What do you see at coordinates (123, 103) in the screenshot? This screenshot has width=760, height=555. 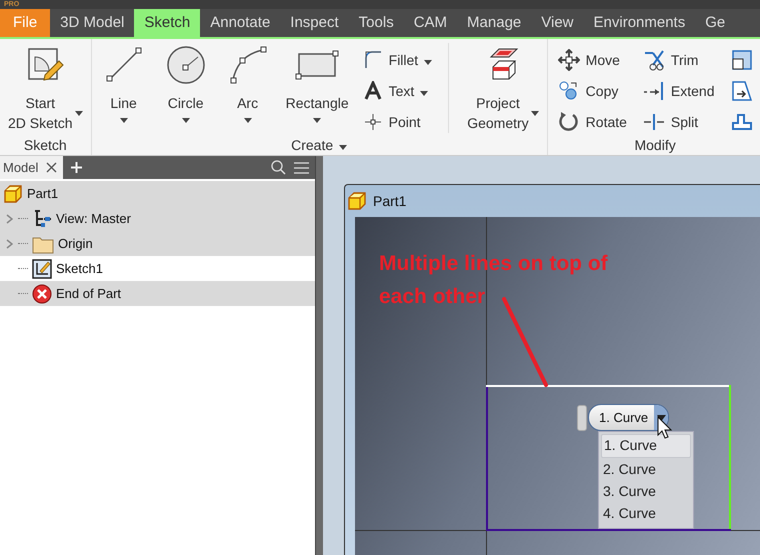 I see `tool-button: Line` at bounding box center [123, 103].